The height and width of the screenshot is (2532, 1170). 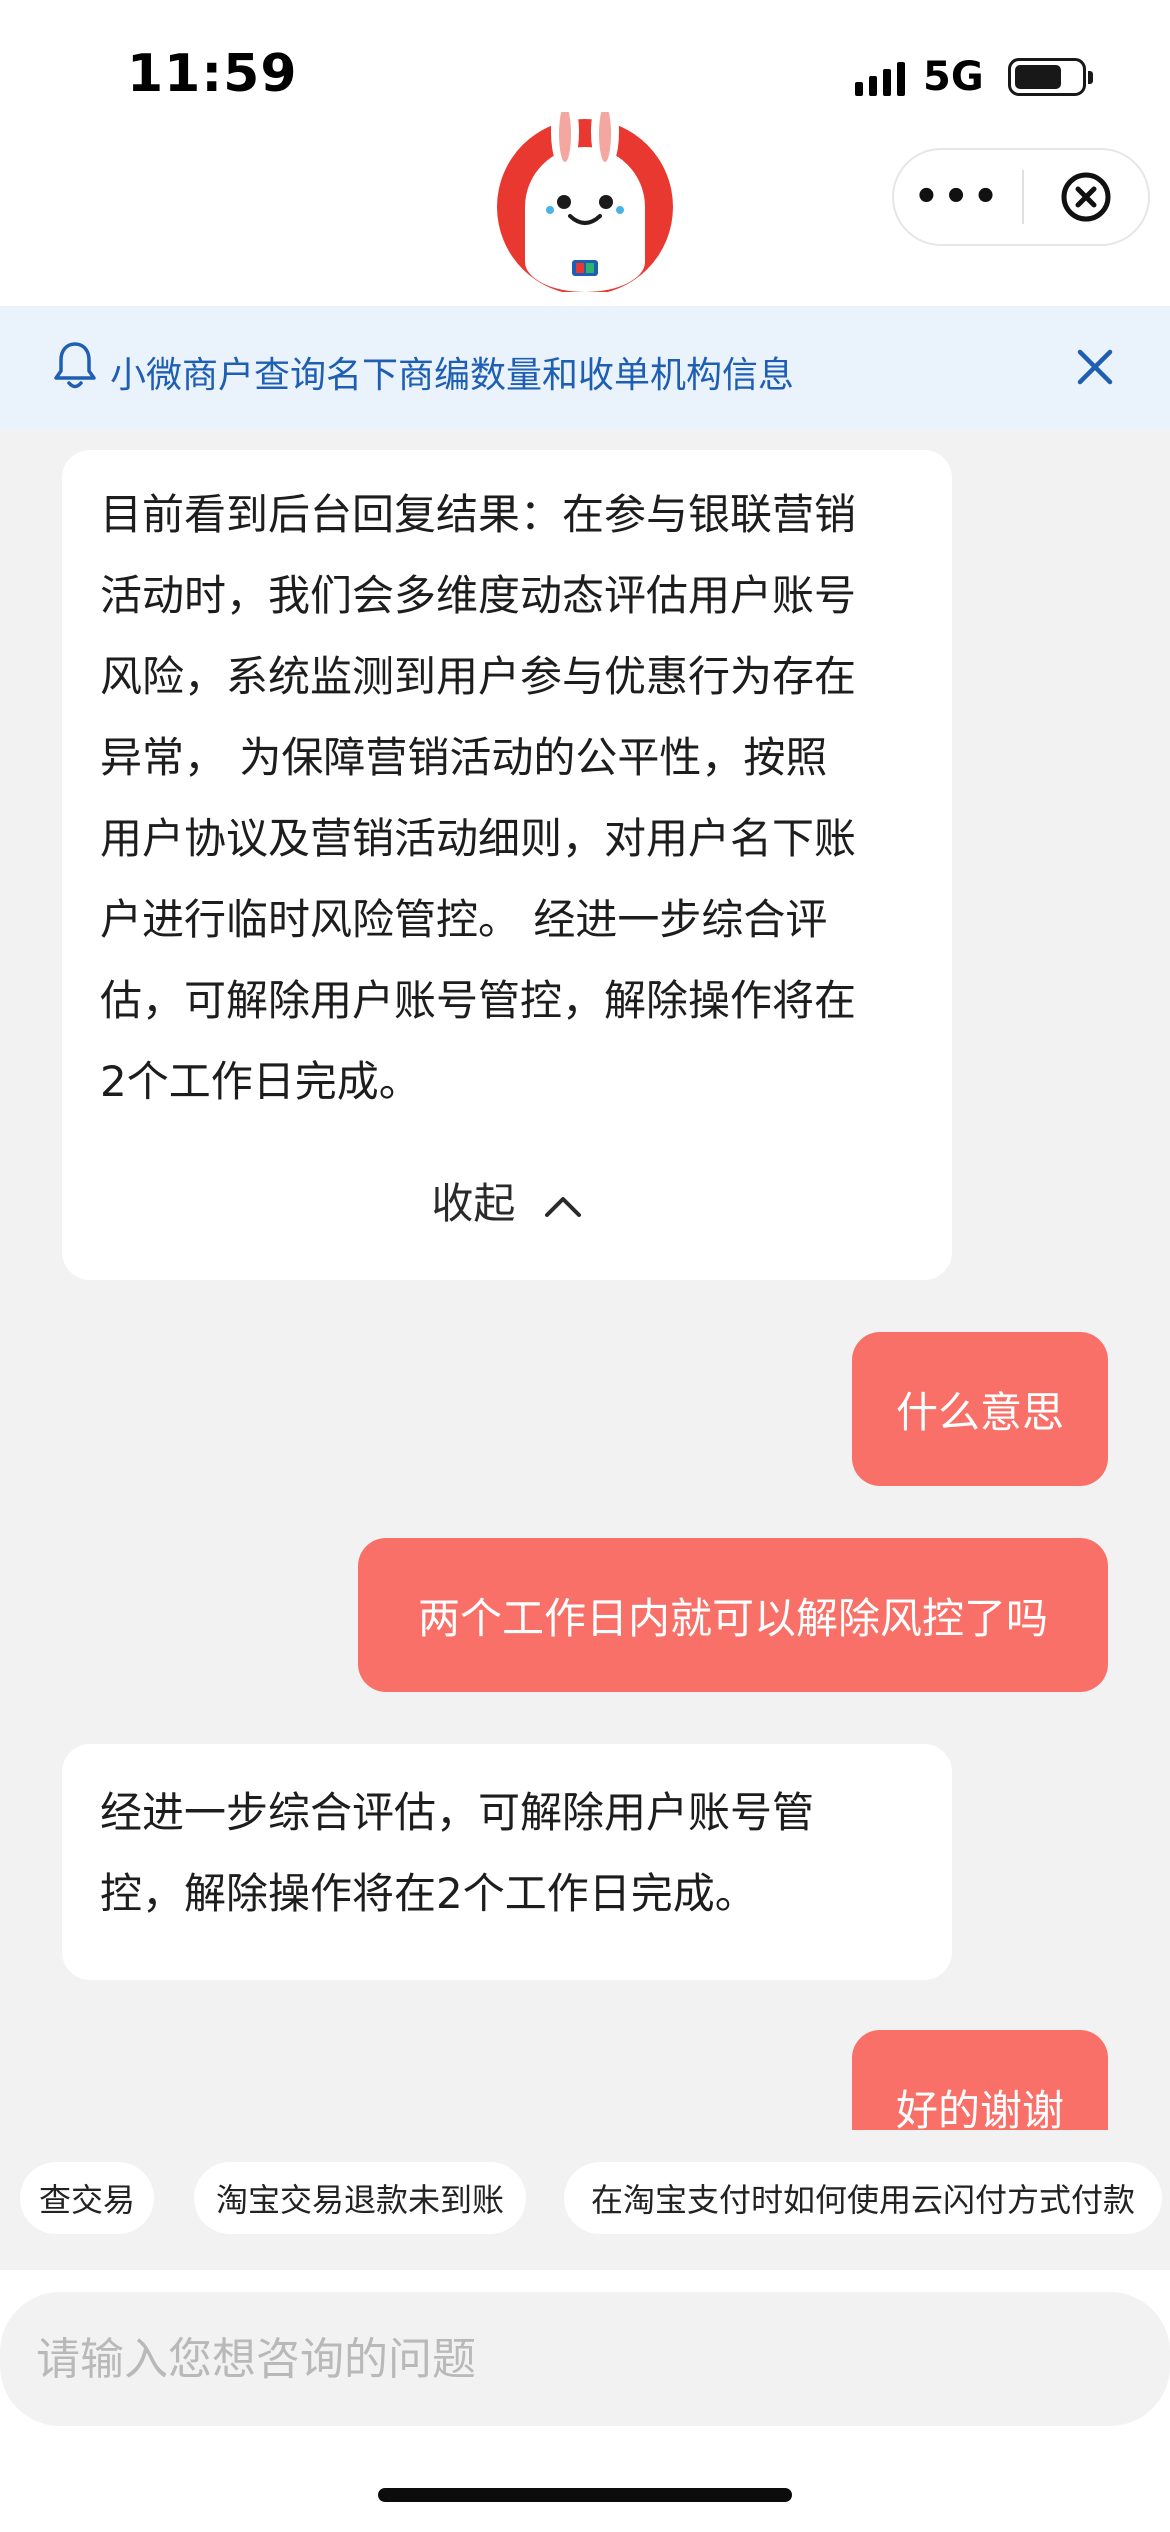 I want to click on bell-icon, so click(x=75, y=365).